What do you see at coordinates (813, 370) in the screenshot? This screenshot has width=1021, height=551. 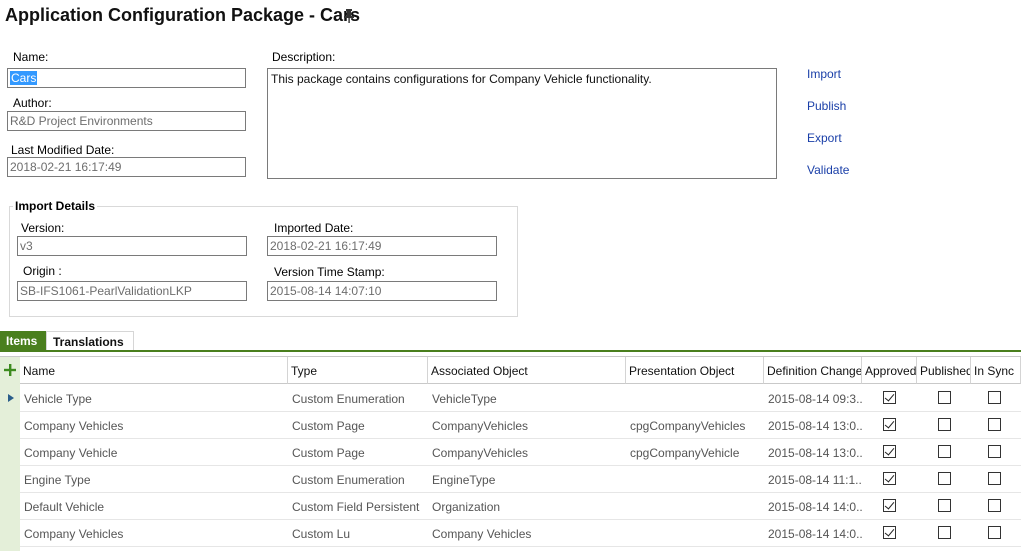 I see `column-header-definition-changed: Definition Changed` at bounding box center [813, 370].